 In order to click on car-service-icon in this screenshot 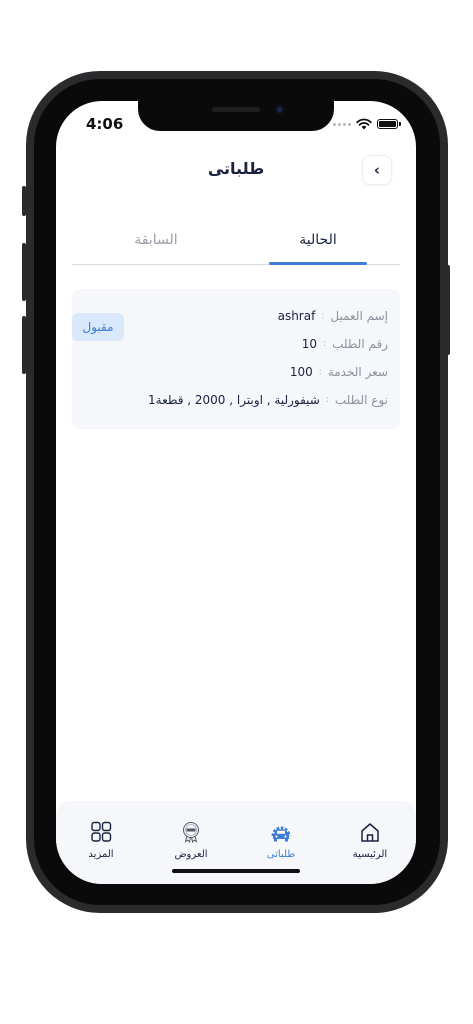, I will do `click(281, 834)`.